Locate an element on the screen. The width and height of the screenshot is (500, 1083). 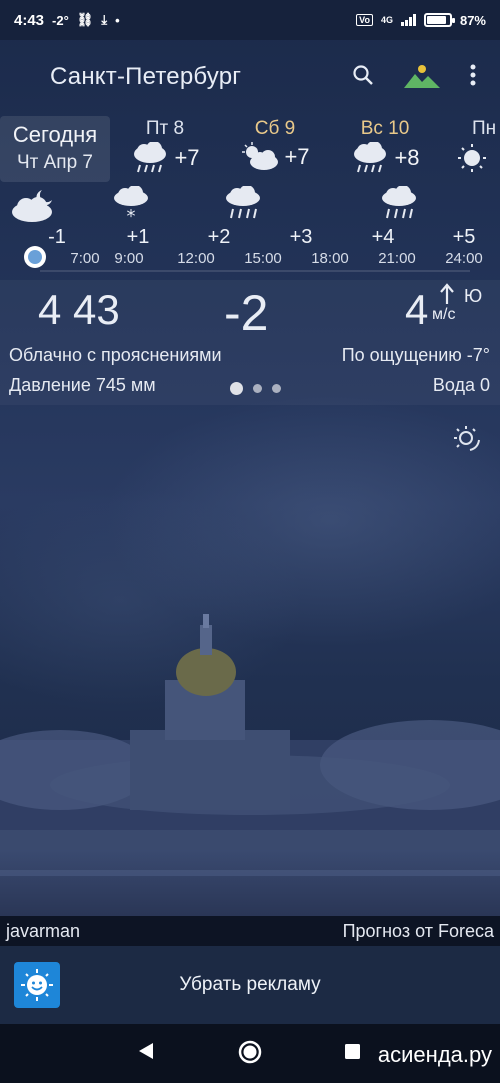
hour-time: 9:00 is located at coordinates (129, 258).